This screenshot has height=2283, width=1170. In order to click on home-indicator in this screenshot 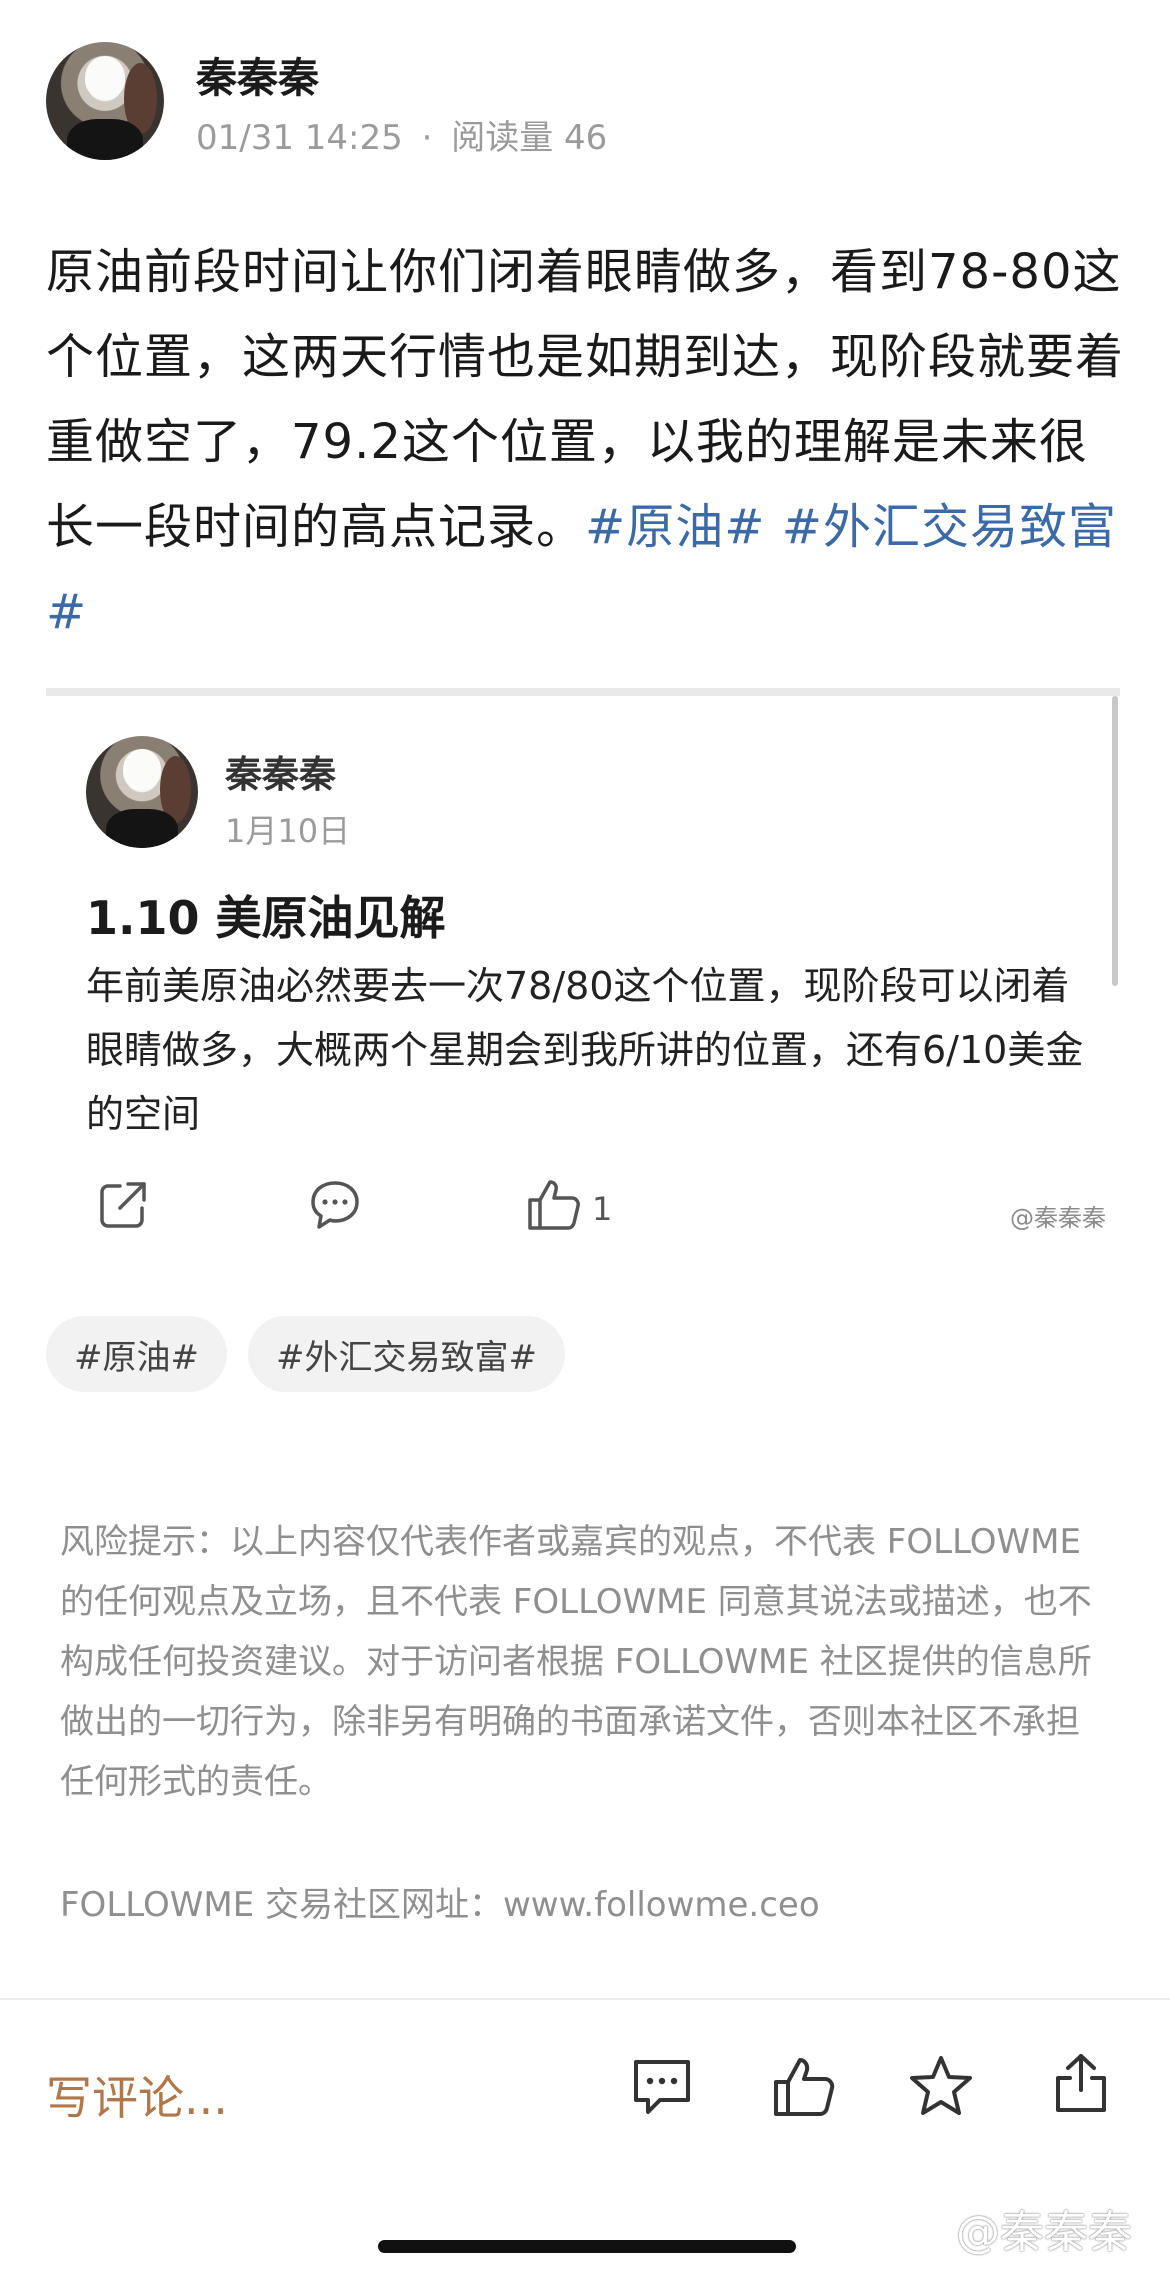, I will do `click(587, 2246)`.